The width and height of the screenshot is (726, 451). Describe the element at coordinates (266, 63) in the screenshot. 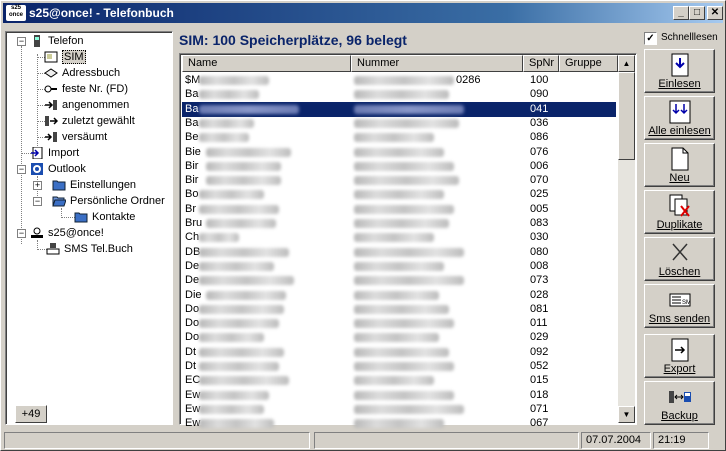

I see `column-header-name: Name` at that location.